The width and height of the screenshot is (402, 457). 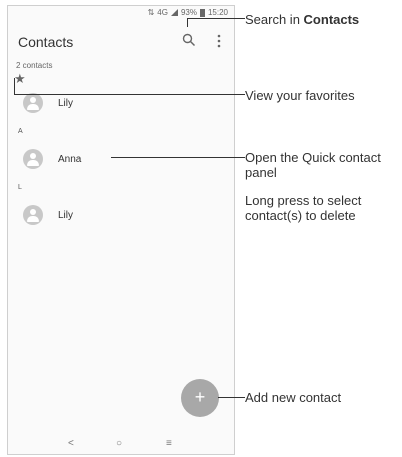 I want to click on section-header-l: L, so click(x=20, y=187).